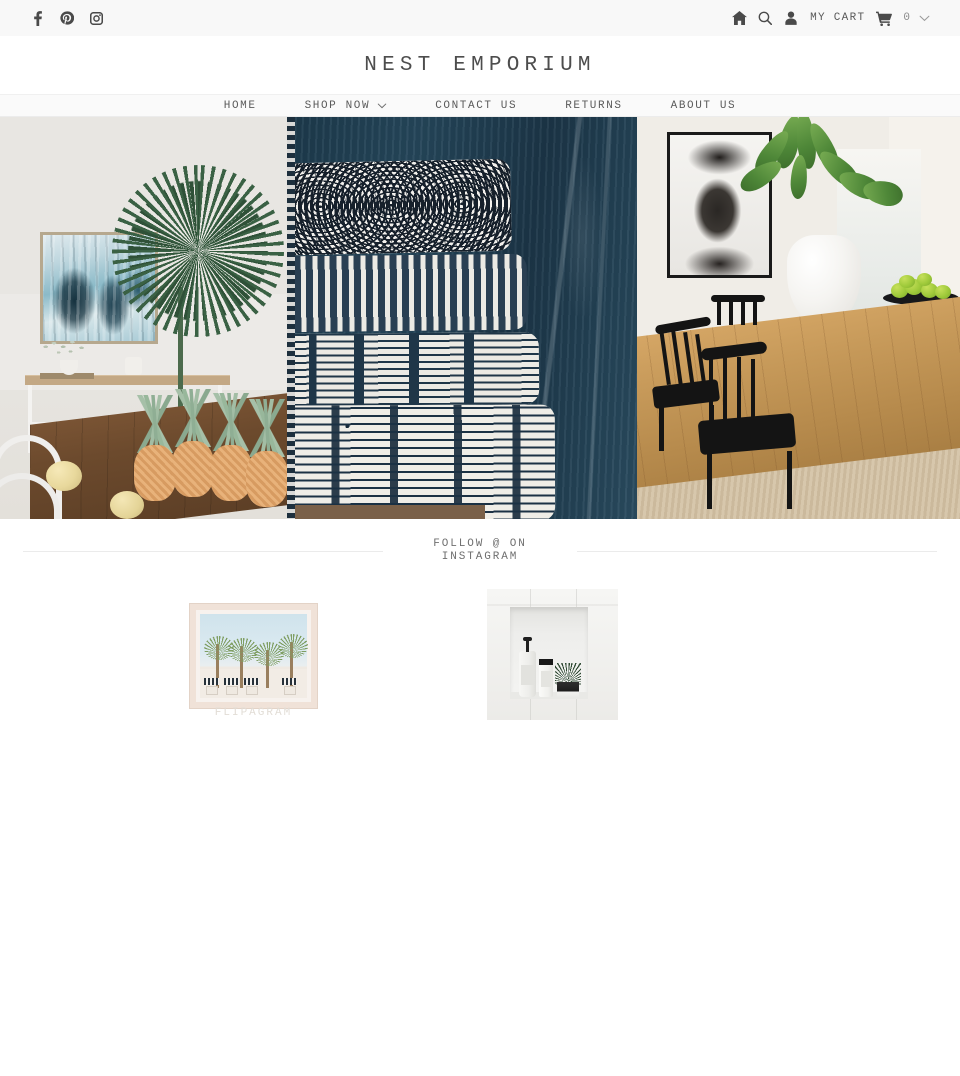  What do you see at coordinates (253, 713) in the screenshot?
I see `flipagram-watermark: FLIPAGRAM` at bounding box center [253, 713].